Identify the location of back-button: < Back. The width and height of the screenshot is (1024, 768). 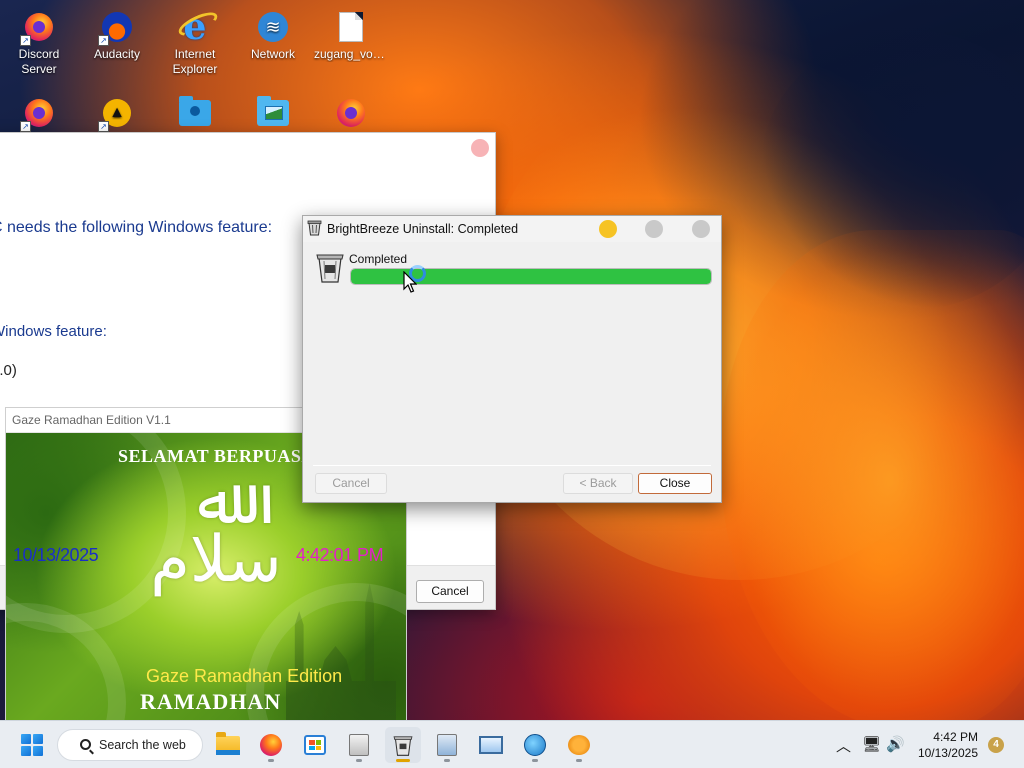
(598, 483).